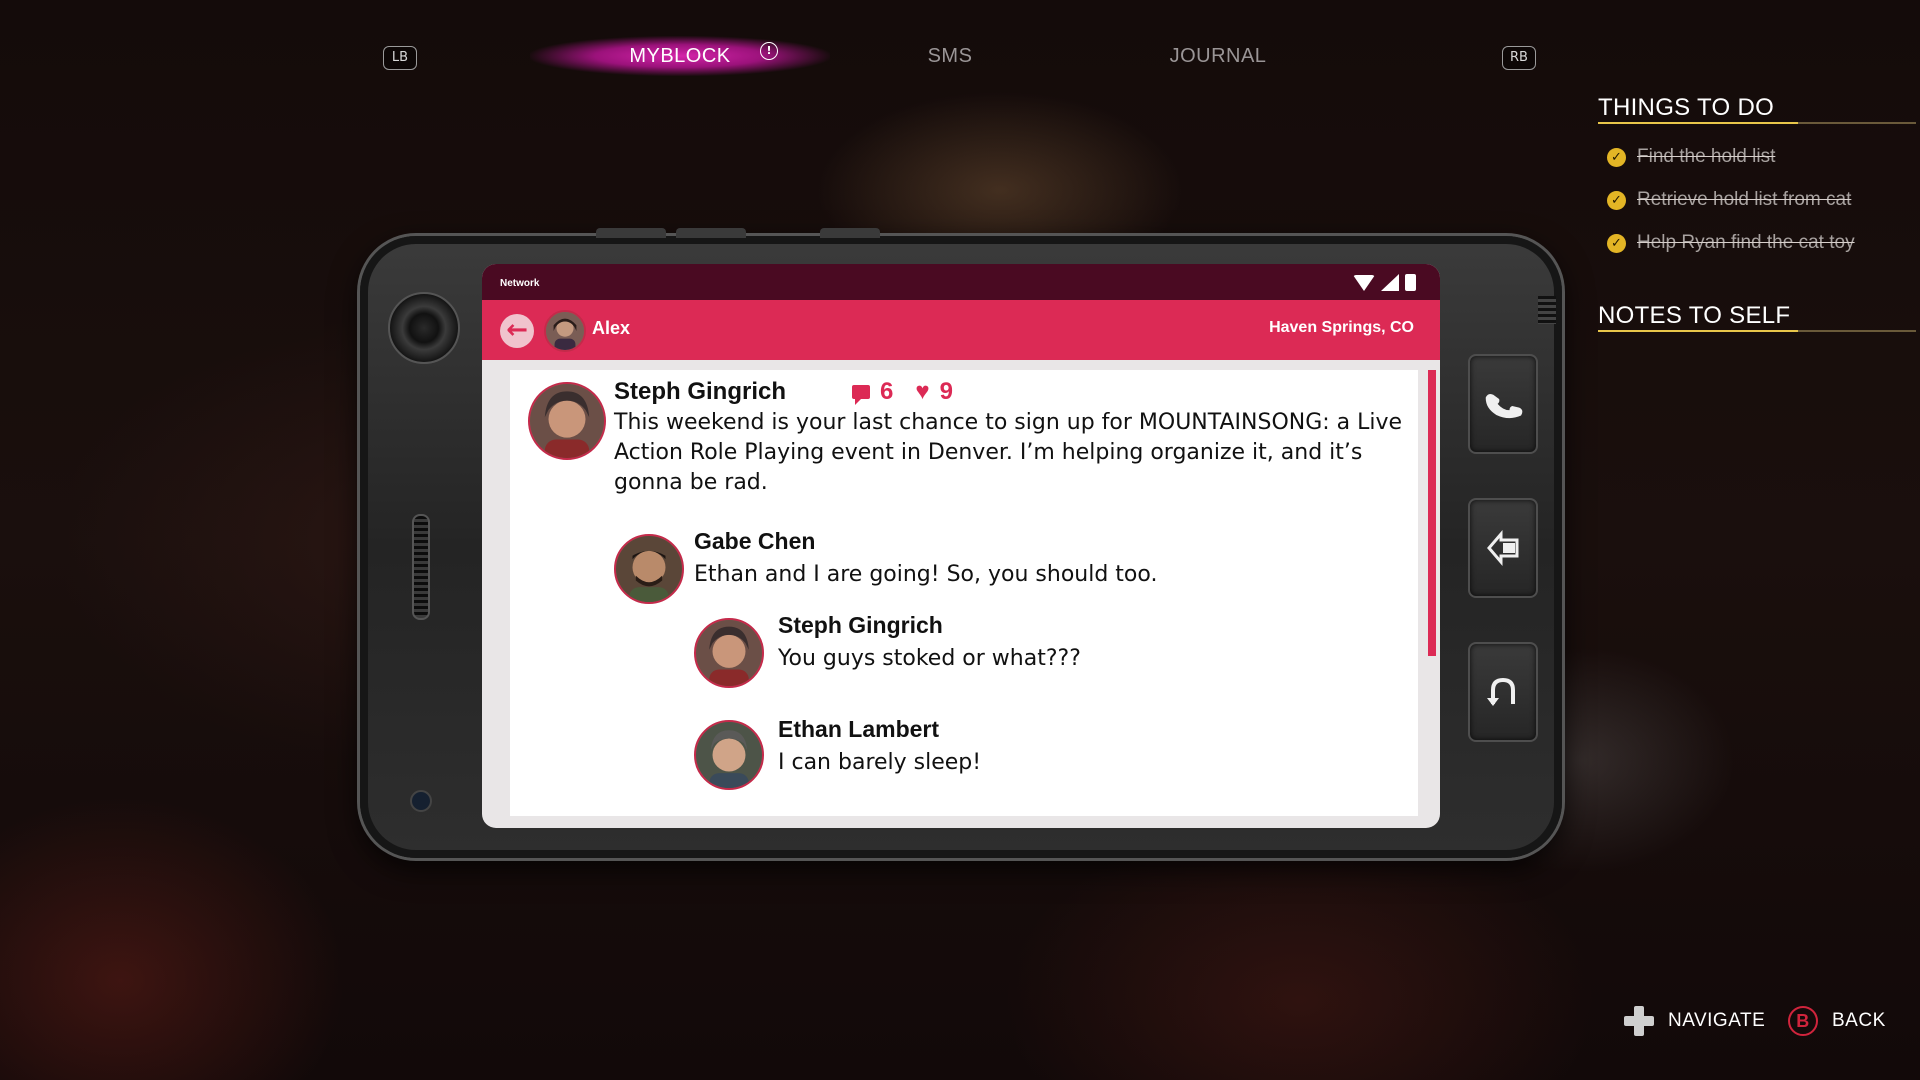 The width and height of the screenshot is (1920, 1080). What do you see at coordinates (1519, 58) in the screenshot?
I see `rb-button-icon: RB` at bounding box center [1519, 58].